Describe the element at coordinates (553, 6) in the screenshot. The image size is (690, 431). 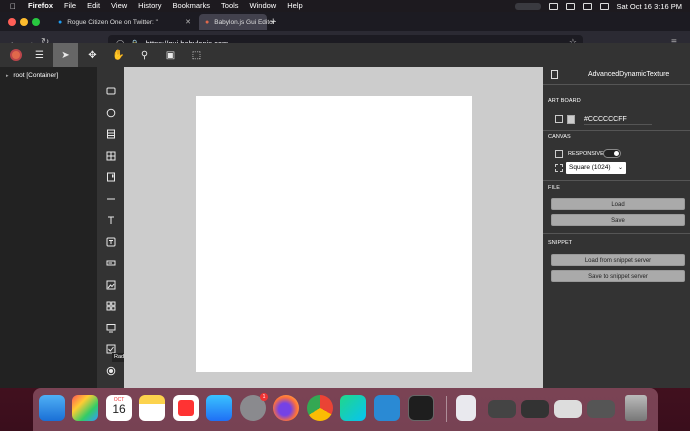
I see `battery-icon` at that location.